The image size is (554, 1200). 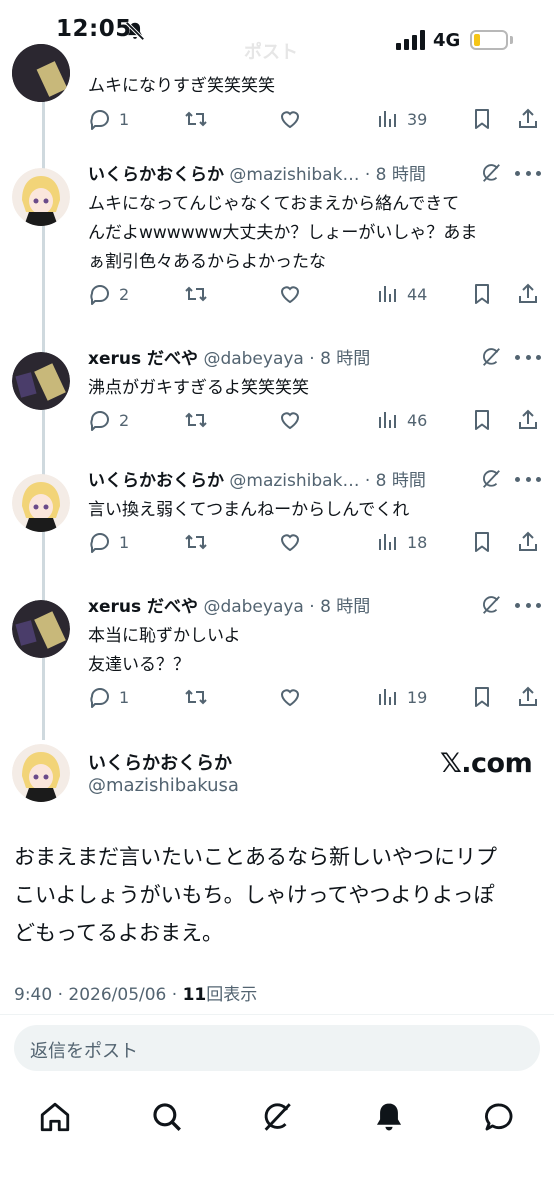 I want to click on tweet-text: 沸点がガキすぎるよ笑笑笑笑, so click(x=313, y=388).